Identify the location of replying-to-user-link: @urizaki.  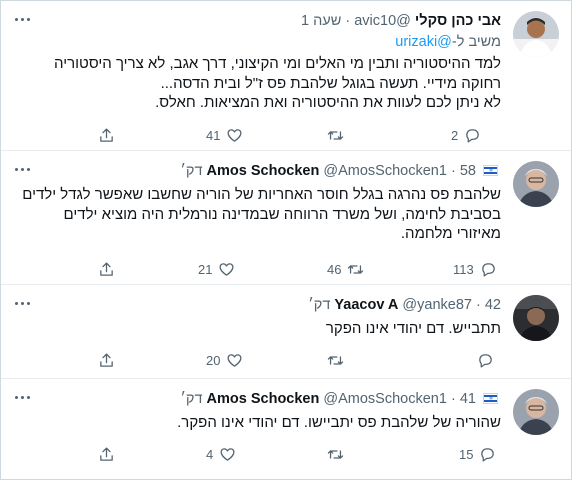
(423, 42).